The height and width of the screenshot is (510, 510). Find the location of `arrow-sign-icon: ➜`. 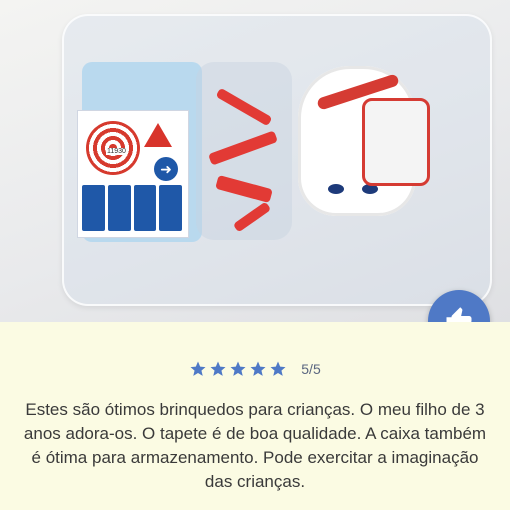

arrow-sign-icon: ➜ is located at coordinates (166, 169).